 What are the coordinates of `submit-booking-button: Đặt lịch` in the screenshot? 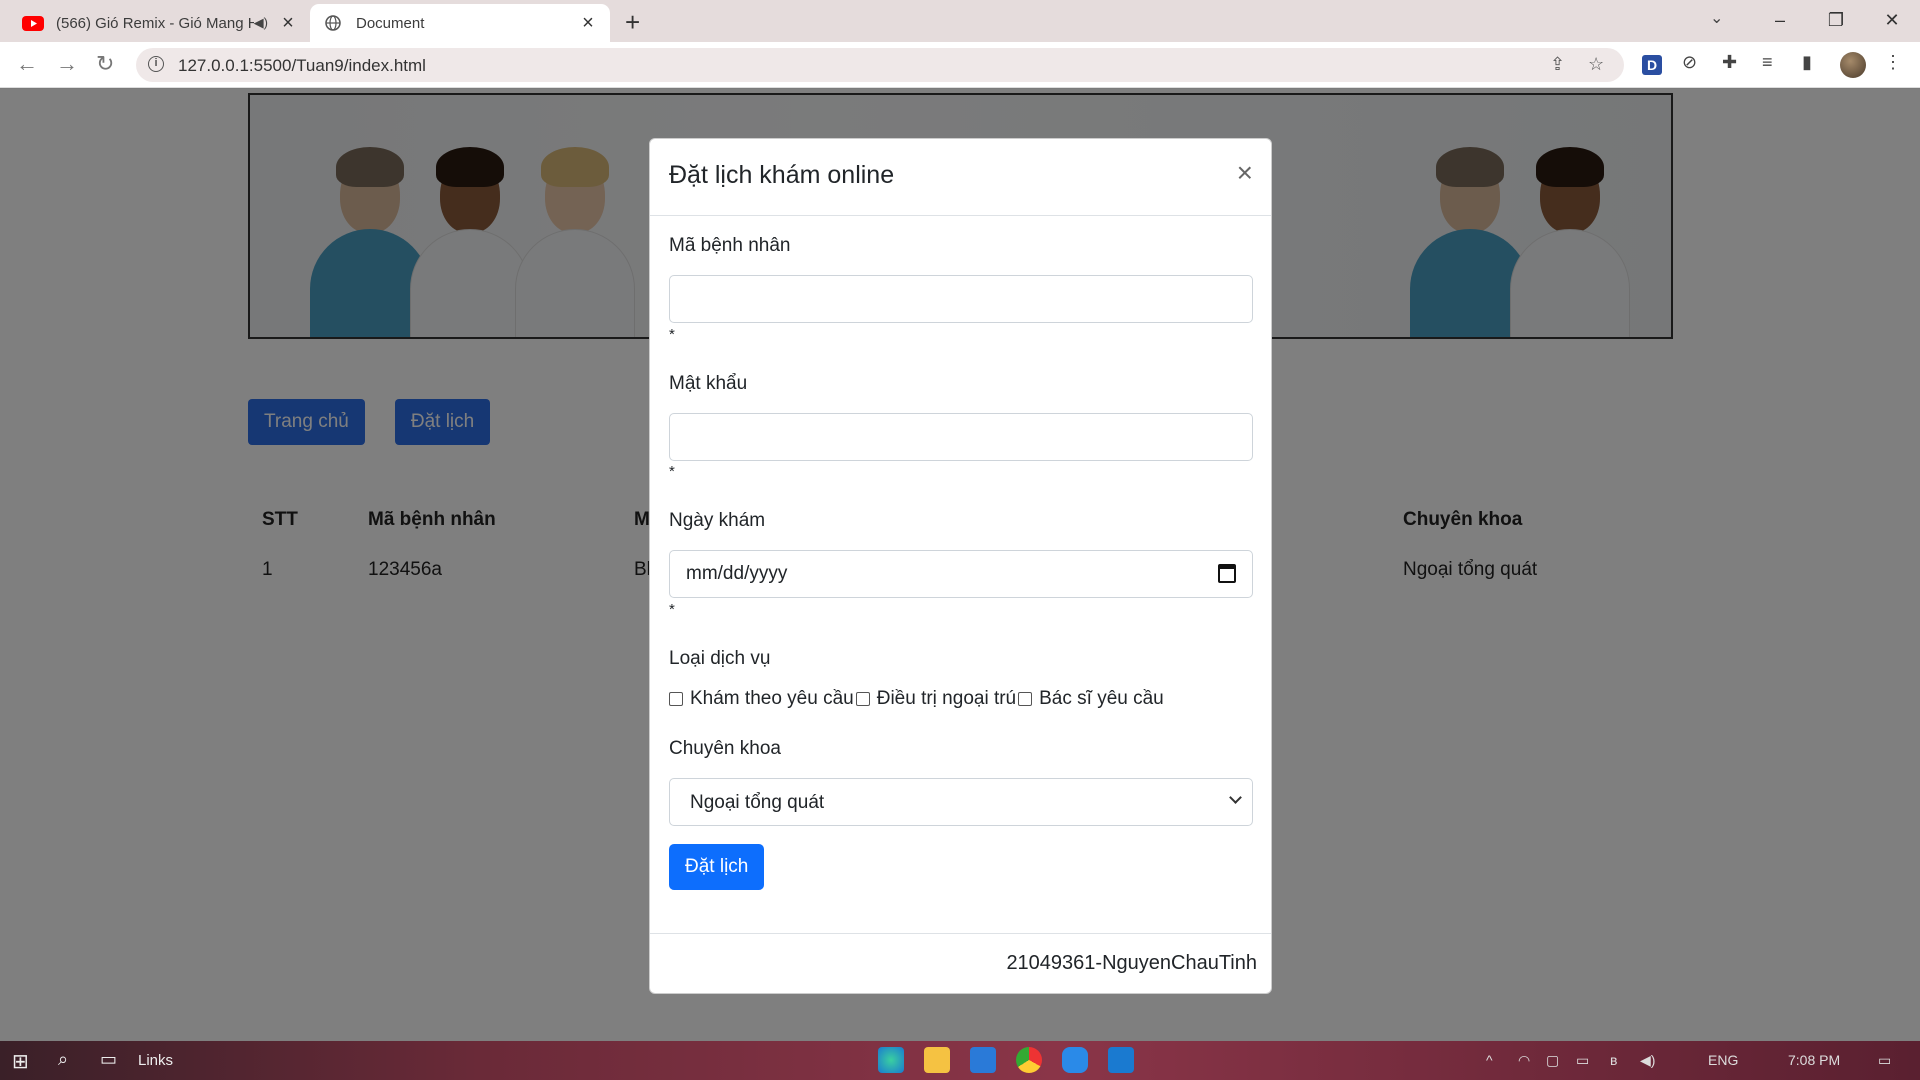 It's located at (717, 867).